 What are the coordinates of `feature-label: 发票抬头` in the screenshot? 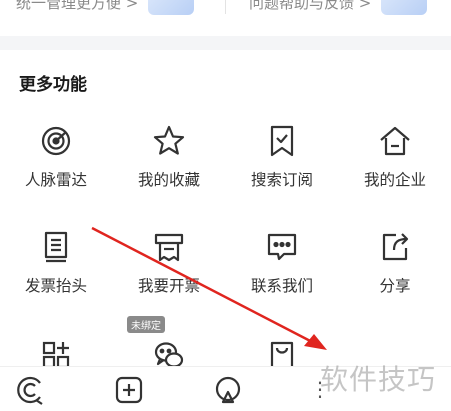 It's located at (55, 286).